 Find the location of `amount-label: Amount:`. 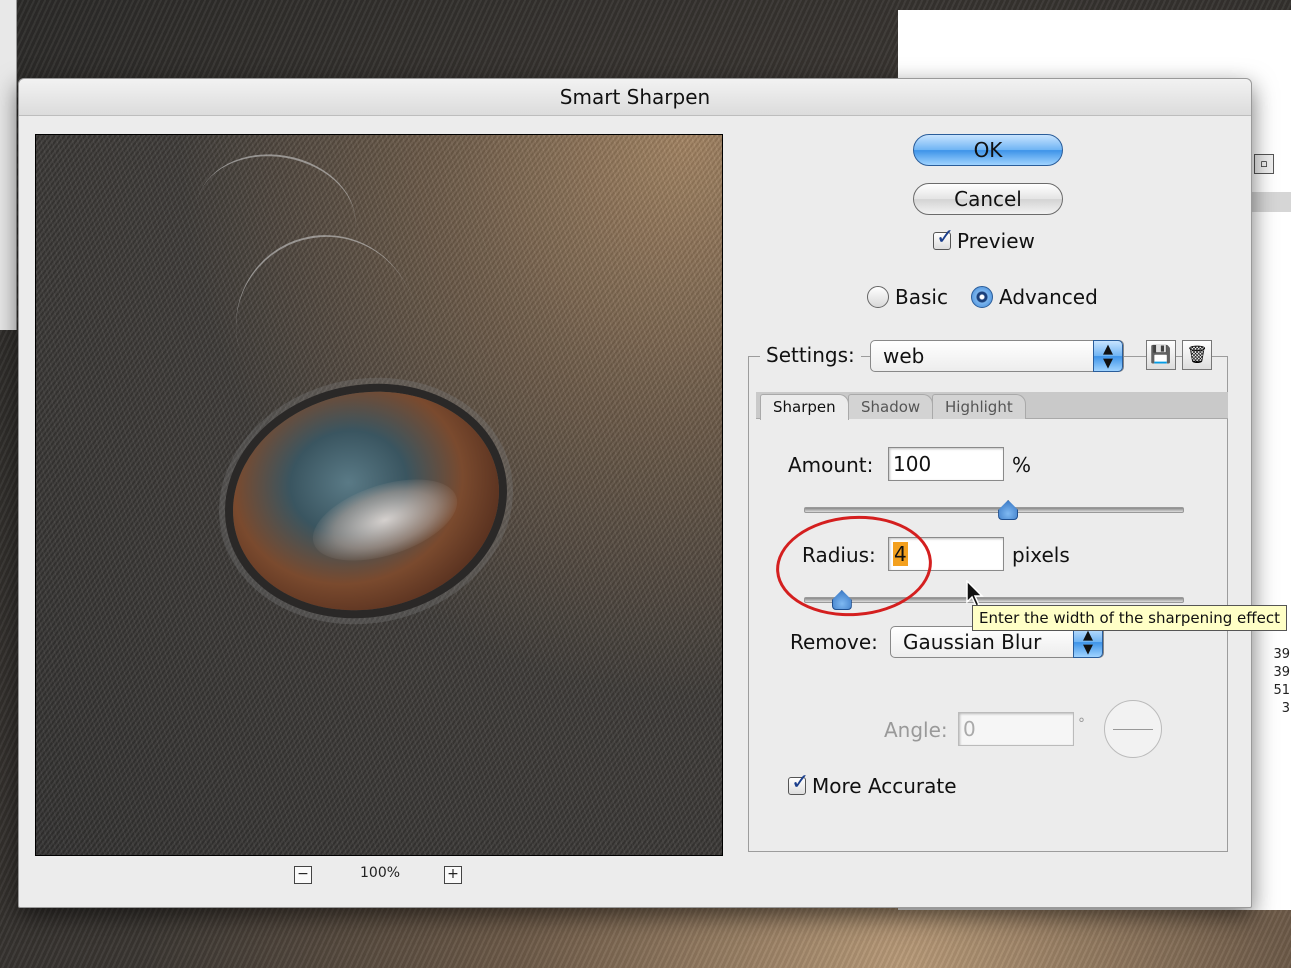

amount-label: Amount: is located at coordinates (831, 465).